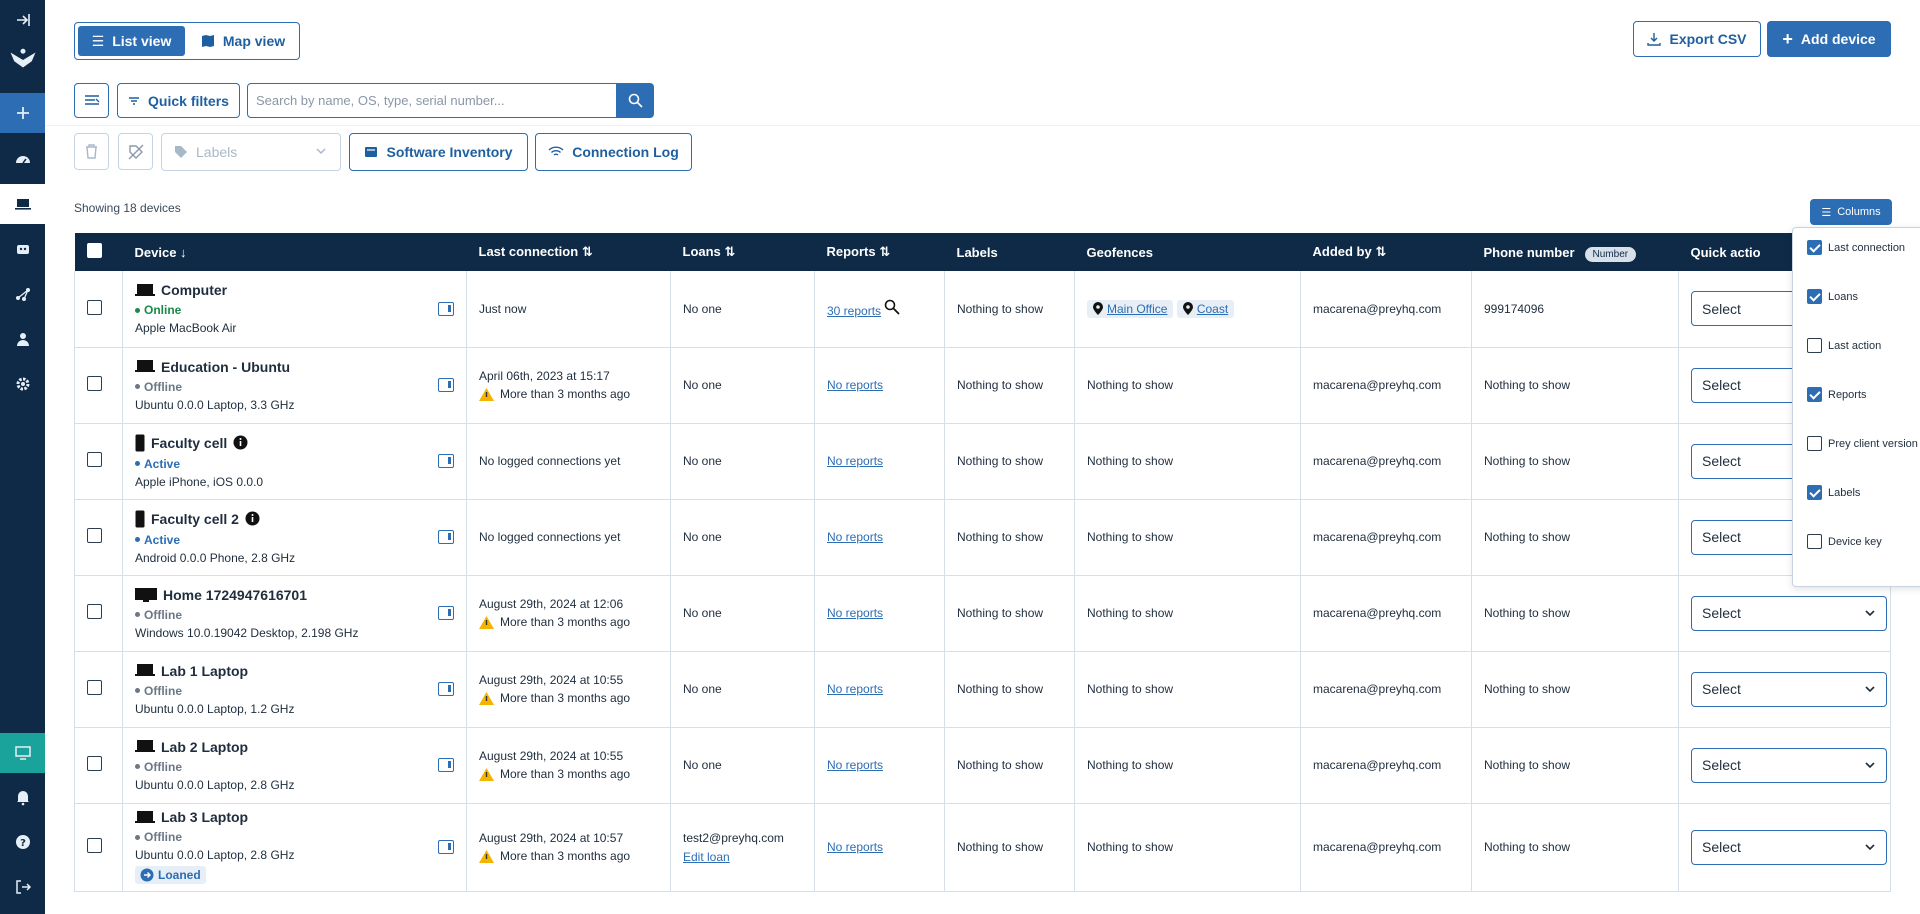 The height and width of the screenshot is (914, 1920). I want to click on edit-loan-link: Edit loan, so click(706, 857).